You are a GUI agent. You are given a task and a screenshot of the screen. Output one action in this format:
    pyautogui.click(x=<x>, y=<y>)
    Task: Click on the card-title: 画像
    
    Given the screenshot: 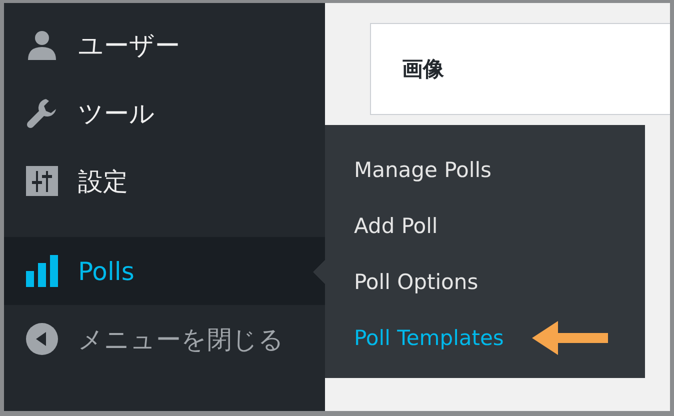 What is the action you would take?
    pyautogui.click(x=423, y=69)
    